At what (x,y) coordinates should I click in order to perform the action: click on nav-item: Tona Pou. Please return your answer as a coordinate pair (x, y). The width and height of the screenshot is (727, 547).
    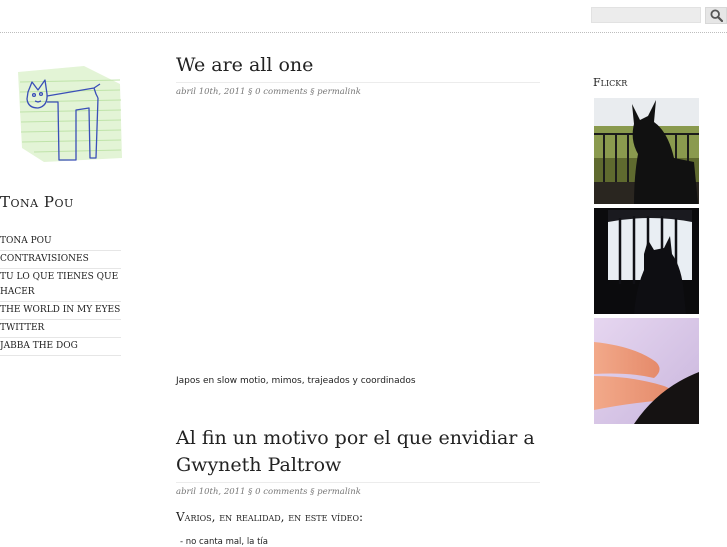
    Looking at the image, I should click on (60, 242).